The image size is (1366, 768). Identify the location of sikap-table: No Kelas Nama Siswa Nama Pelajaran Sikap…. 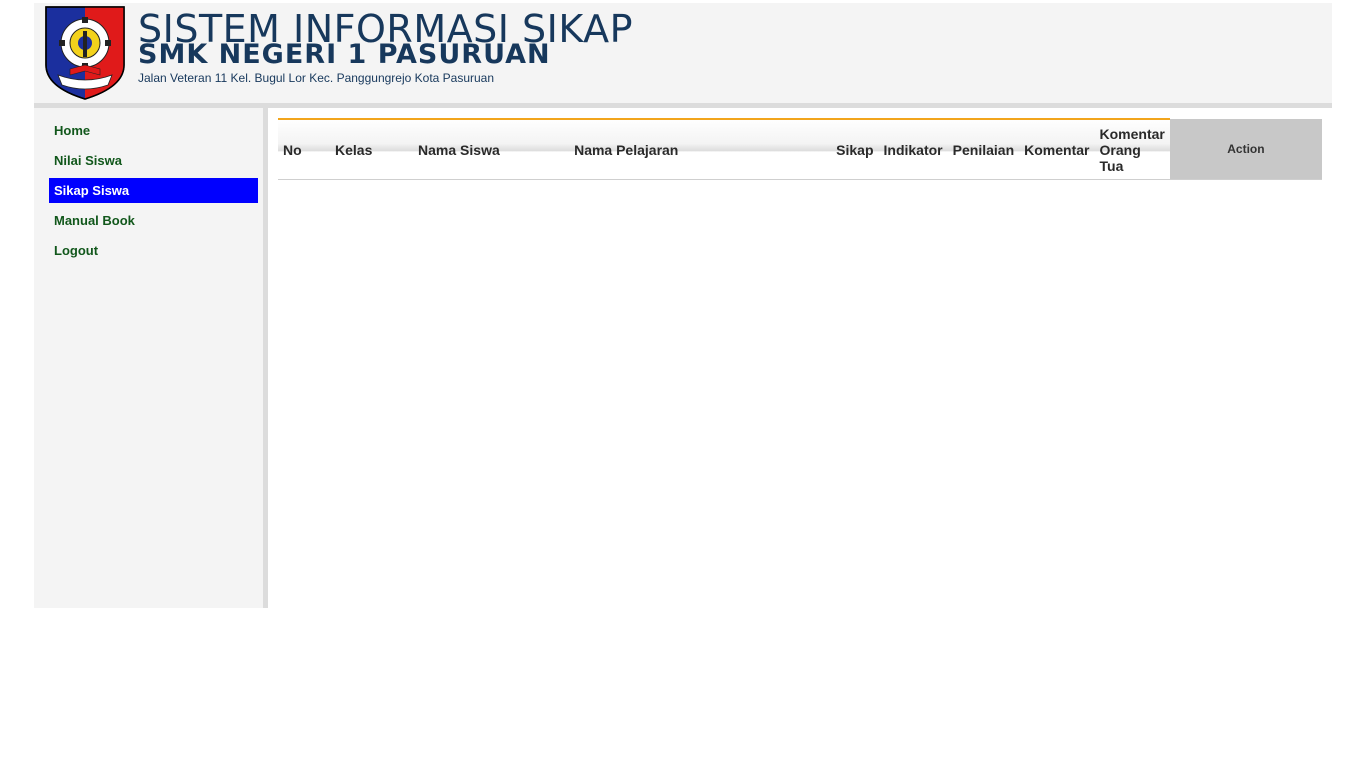
(800, 149).